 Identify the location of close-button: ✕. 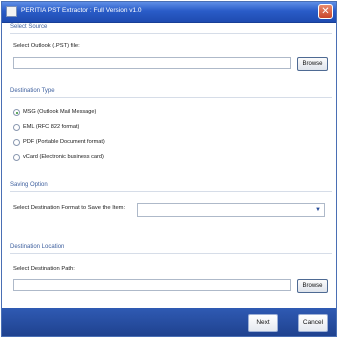
(325, 11).